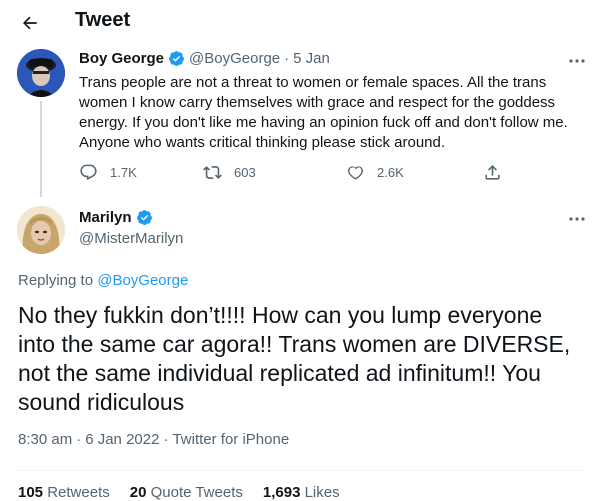  What do you see at coordinates (301, 492) in the screenshot?
I see `likes-stat: 1,693 Likes` at bounding box center [301, 492].